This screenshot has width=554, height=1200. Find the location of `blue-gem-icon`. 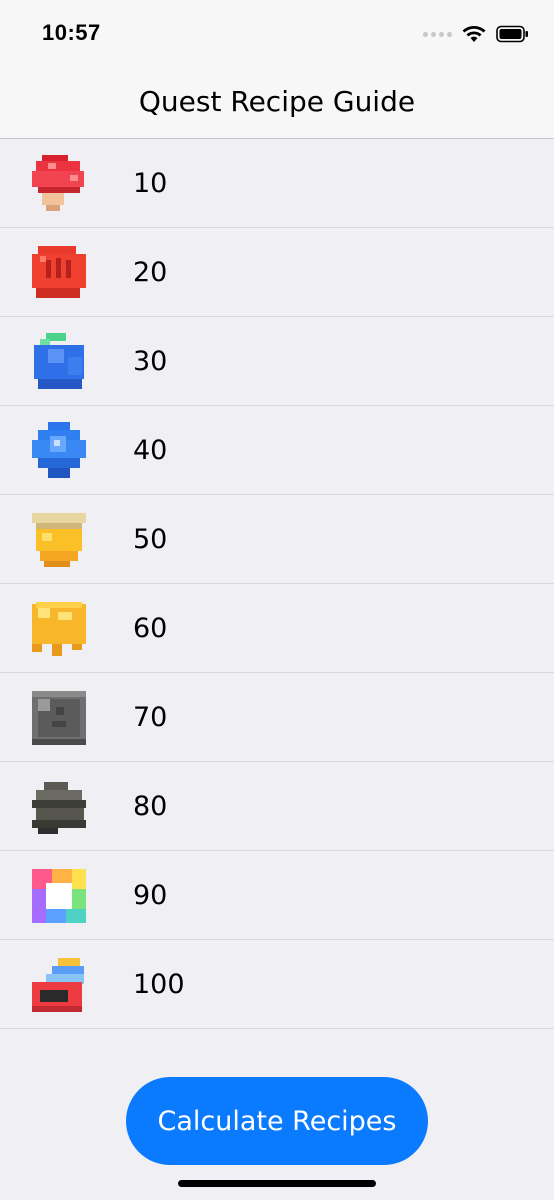

blue-gem-icon is located at coordinates (59, 450).